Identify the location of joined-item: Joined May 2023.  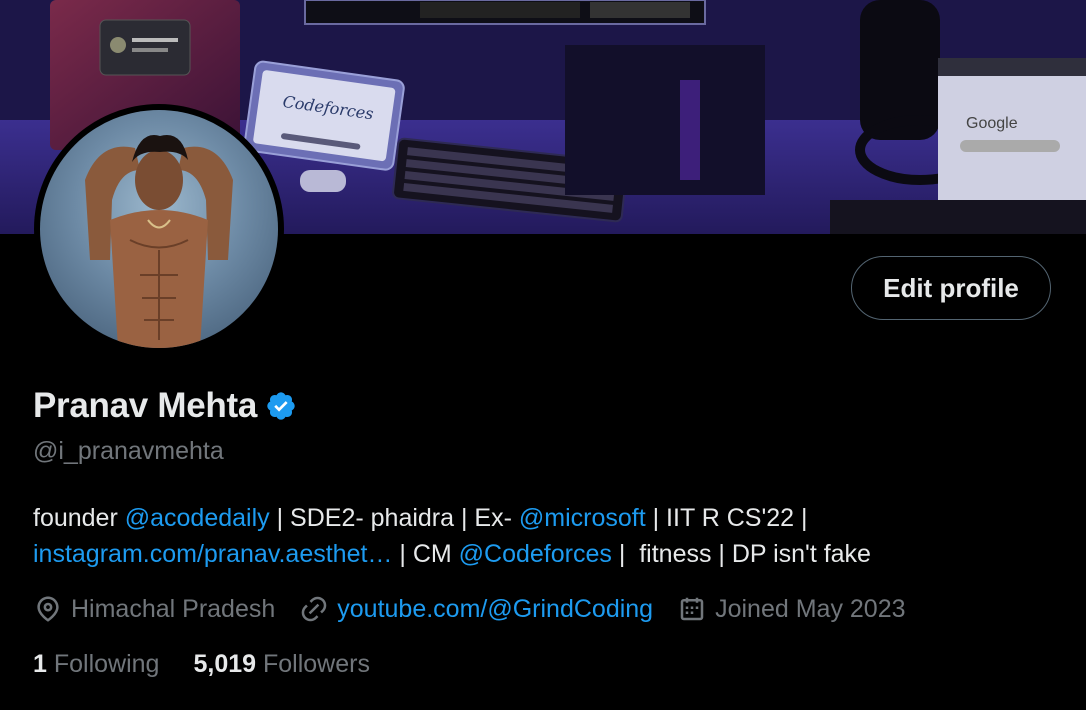
(791, 609).